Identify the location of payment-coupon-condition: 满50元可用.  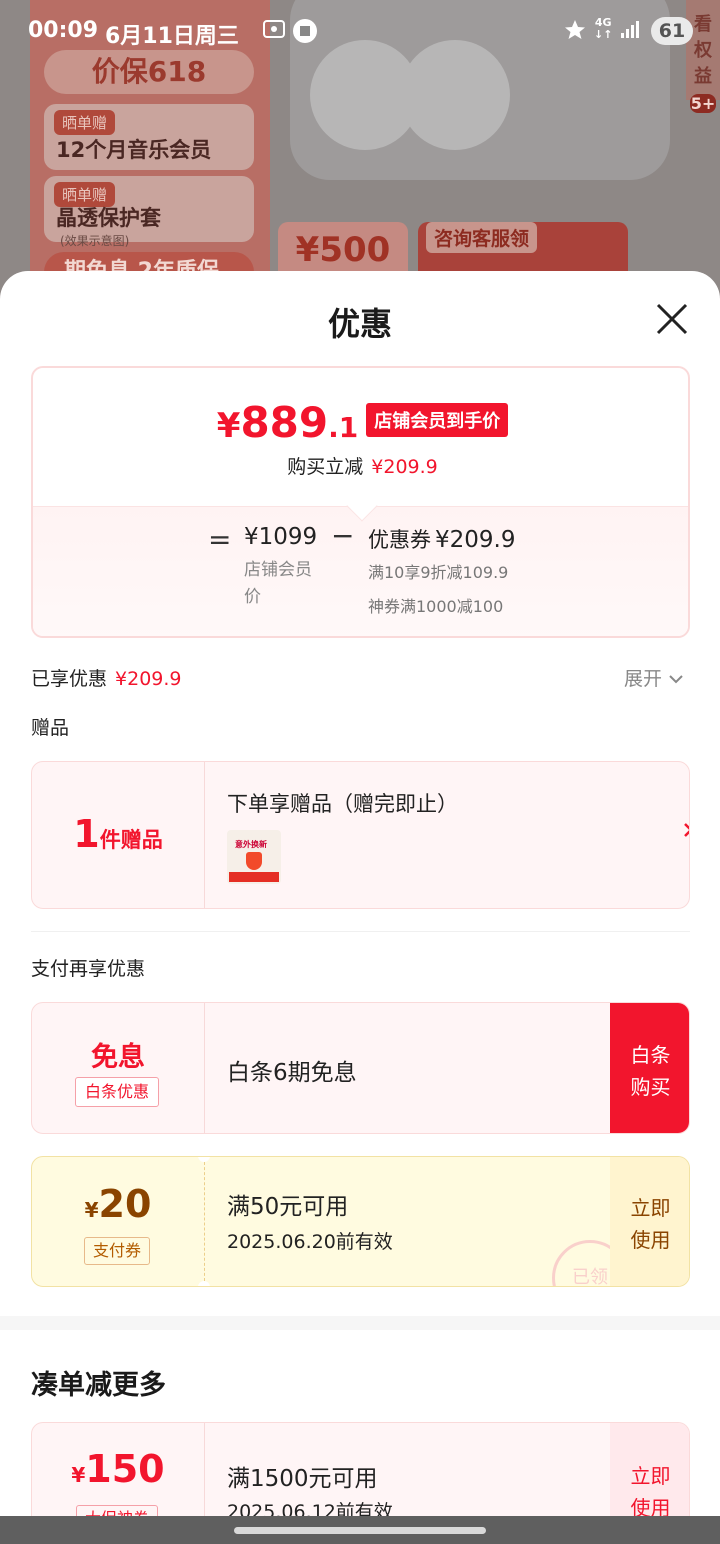
(288, 1207).